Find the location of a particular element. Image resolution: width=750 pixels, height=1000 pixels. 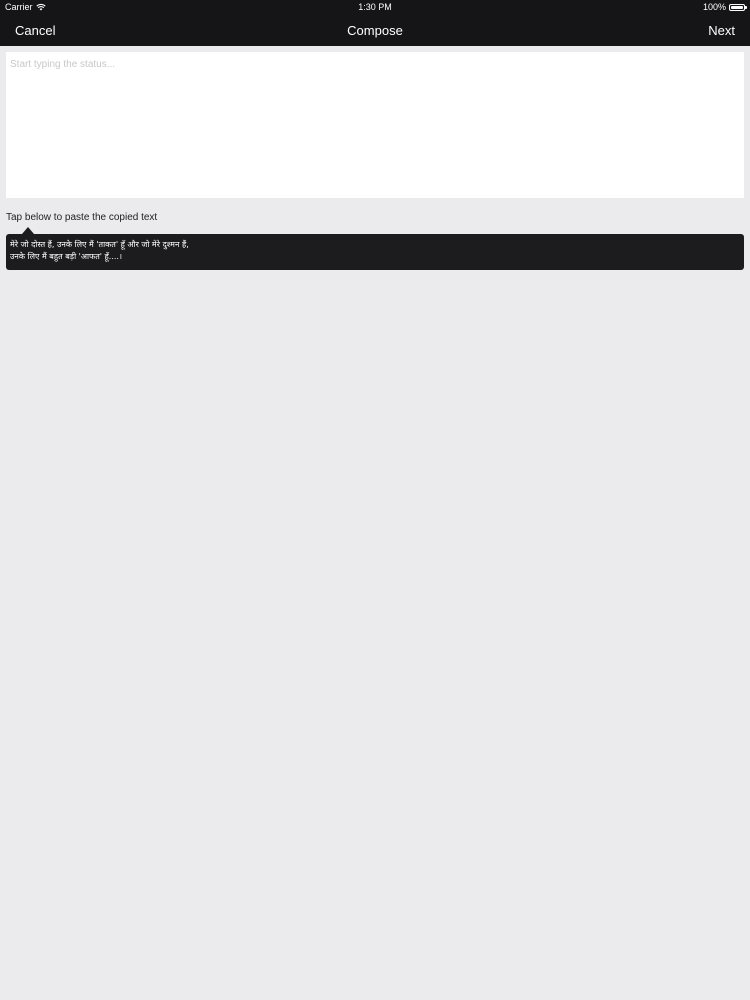

status-bar: Carrier 1:30 PM 100% is located at coordinates (375, 7).